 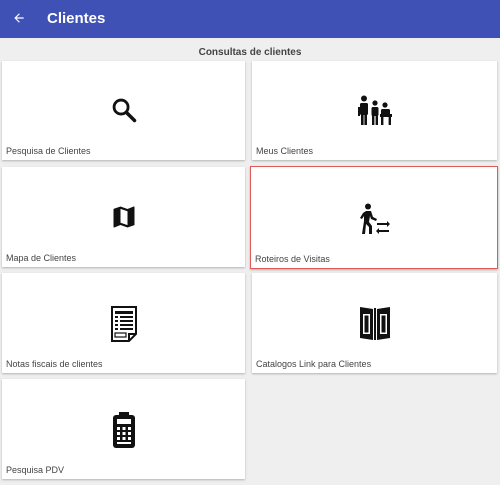 I want to click on invoice-icon, so click(x=124, y=324).